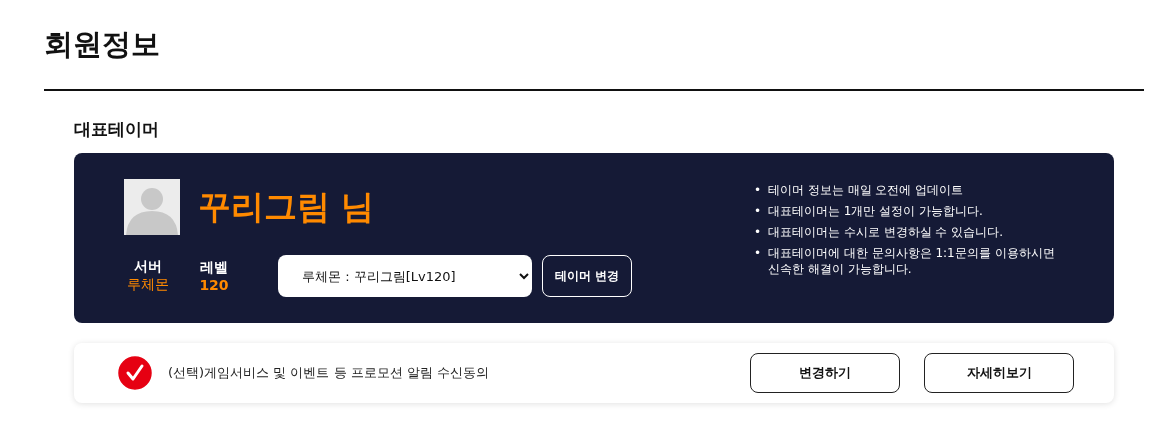  I want to click on page-title: 회원정보, so click(102, 44).